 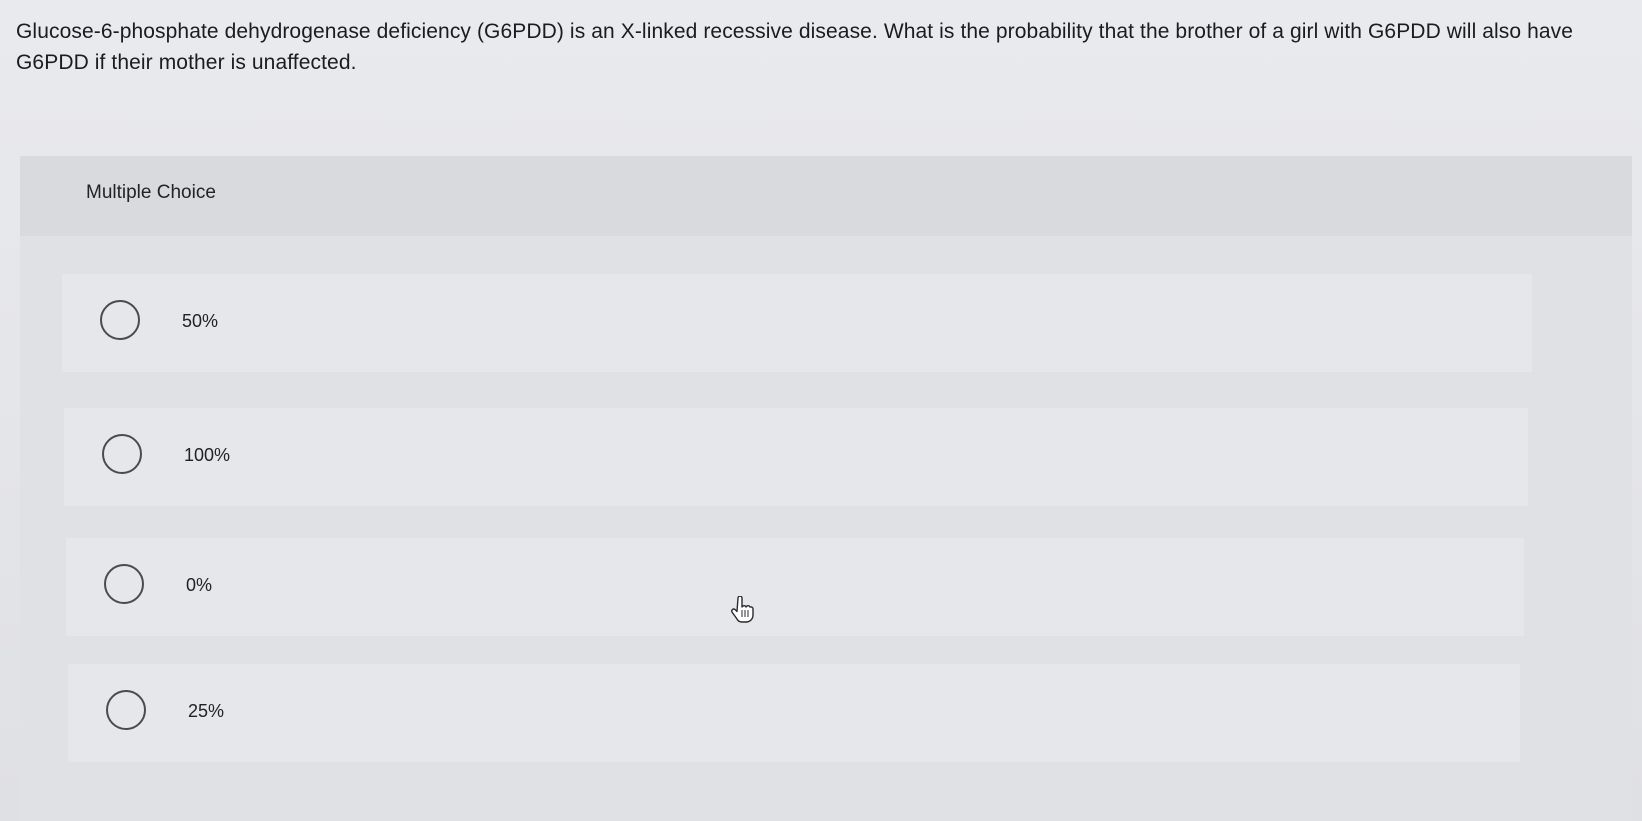 I want to click on option-label: 0%, so click(x=199, y=585).